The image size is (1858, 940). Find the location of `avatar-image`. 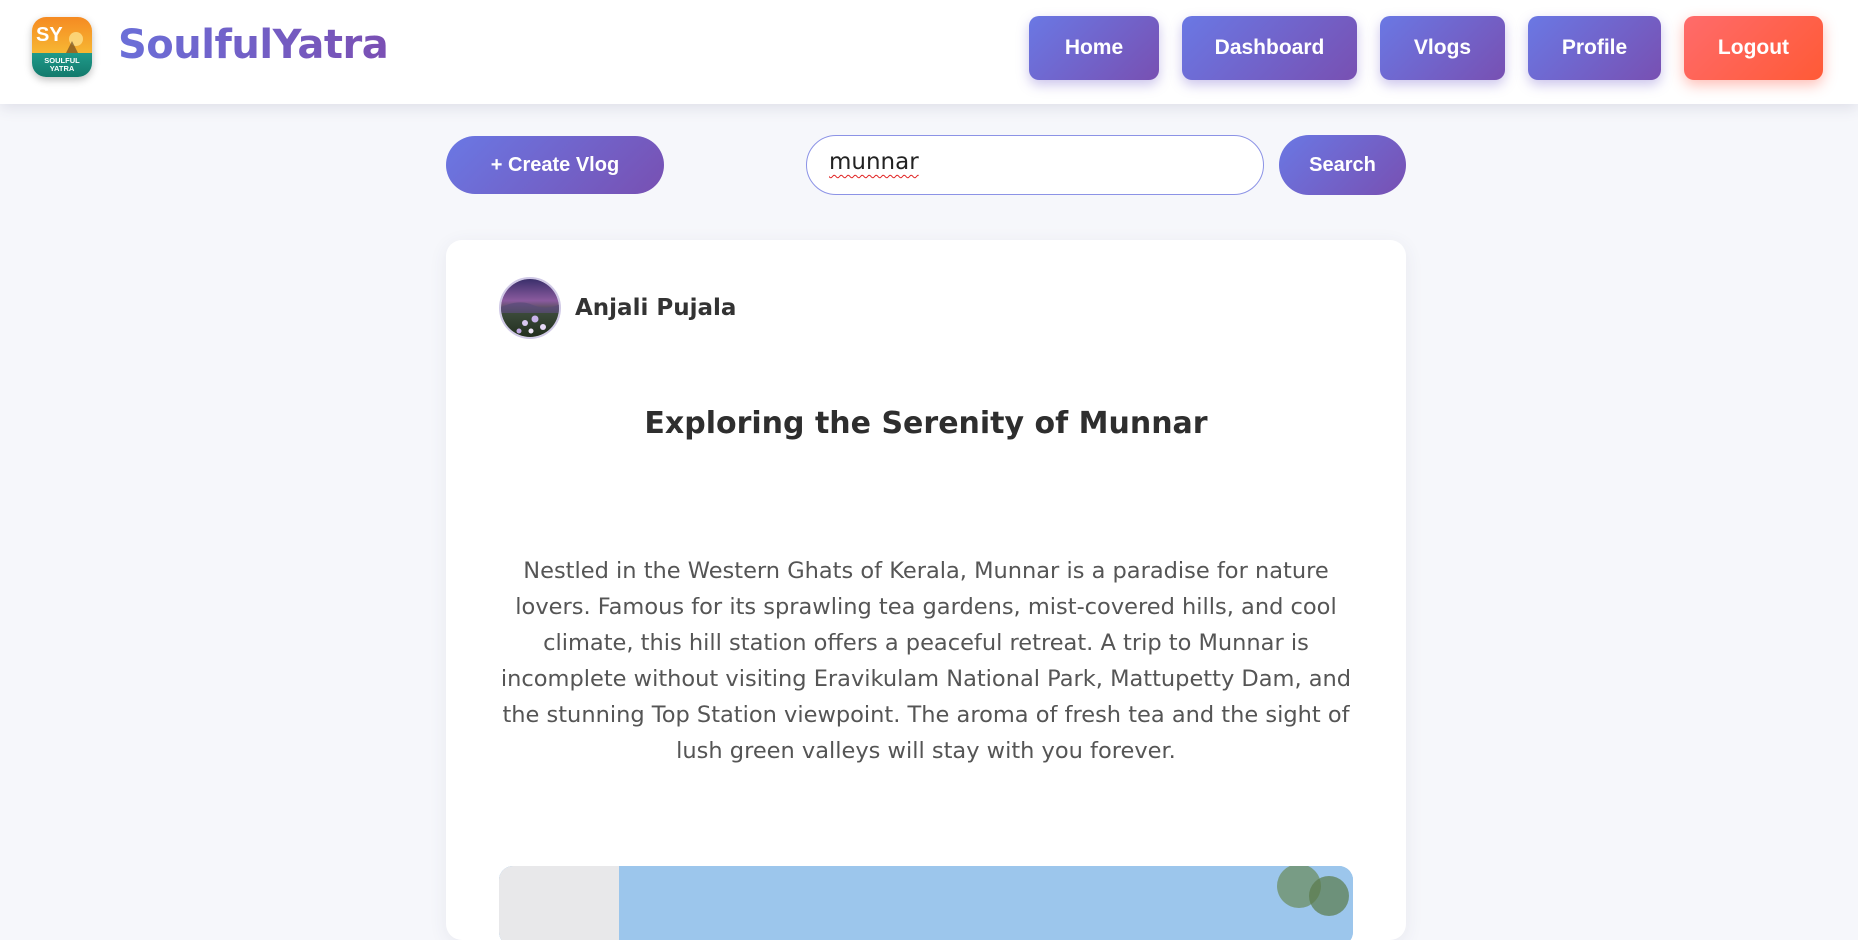

avatar-image is located at coordinates (530, 308).